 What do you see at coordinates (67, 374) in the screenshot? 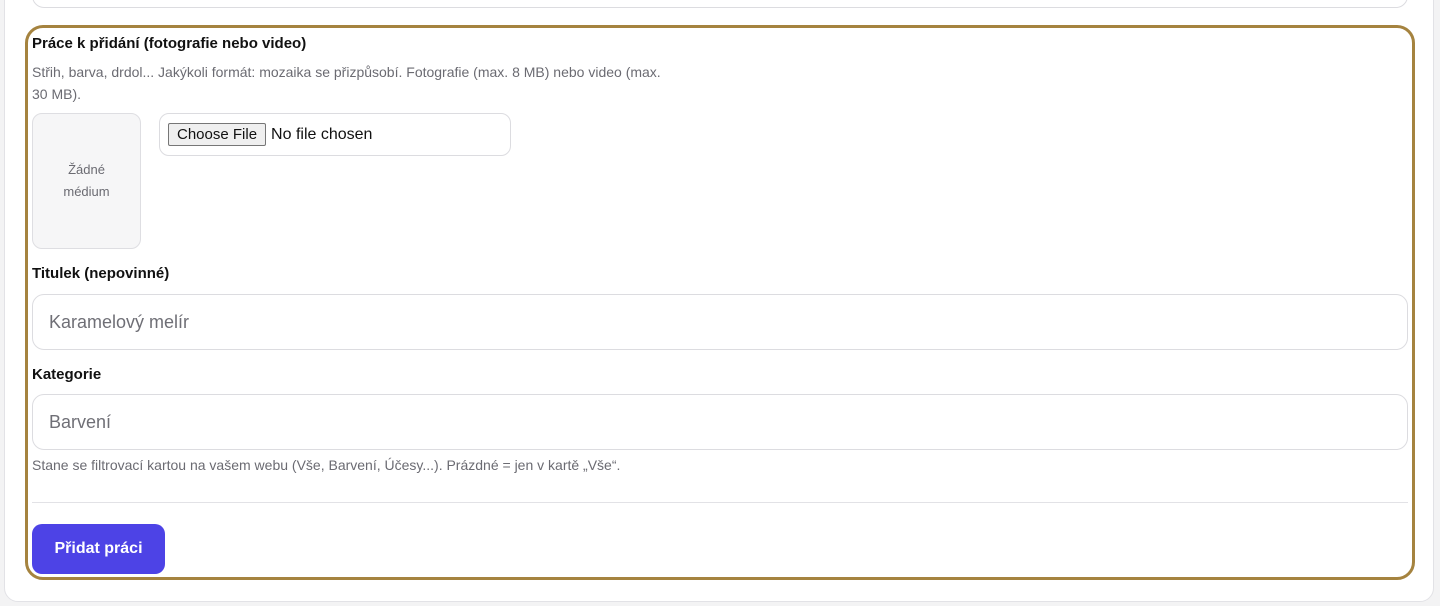
I see `category-label: Kategorie` at bounding box center [67, 374].